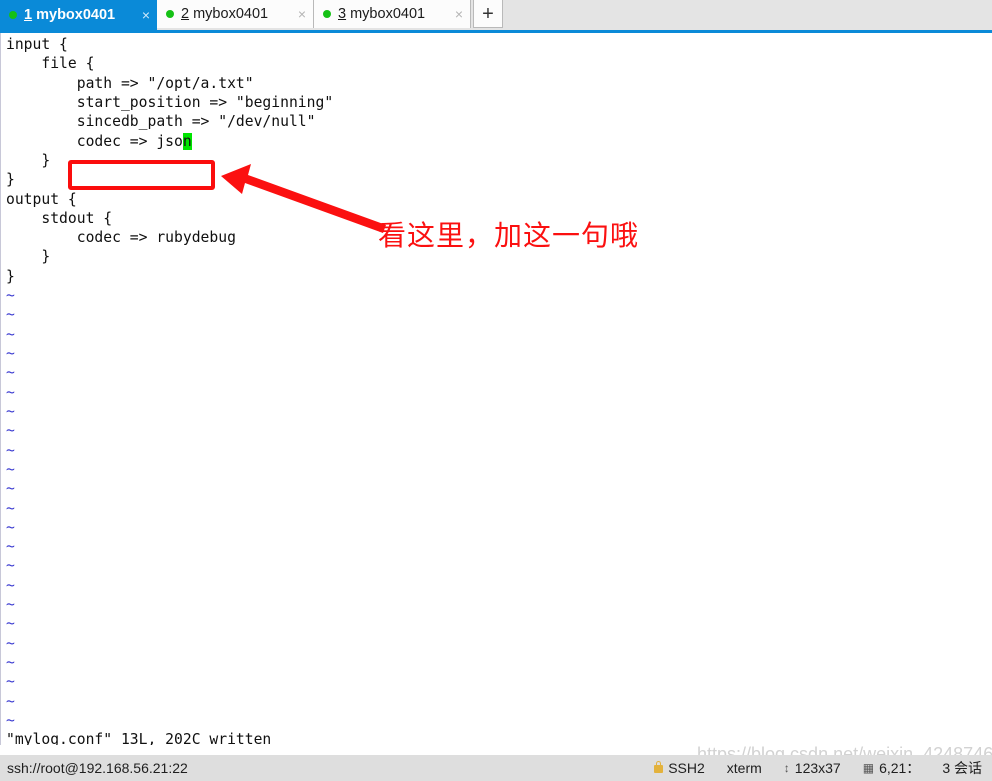 This screenshot has width=992, height=781. What do you see at coordinates (962, 768) in the screenshot?
I see `status-session-count: 3 会话` at bounding box center [962, 768].